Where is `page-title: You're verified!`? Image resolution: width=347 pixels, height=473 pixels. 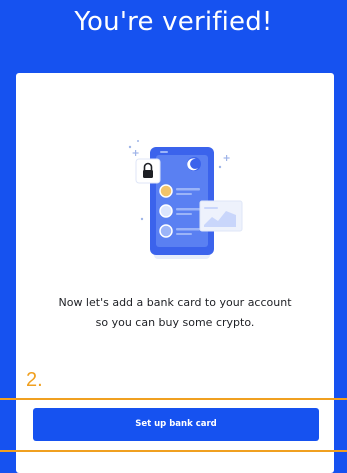 page-title: You're verified! is located at coordinates (173, 22).